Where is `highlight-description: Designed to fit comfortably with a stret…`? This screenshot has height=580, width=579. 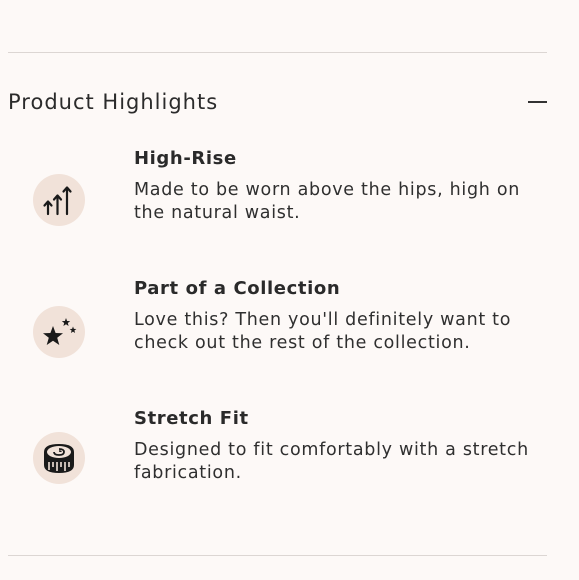 highlight-description: Designed to fit comfortably with a stret… is located at coordinates (331, 461).